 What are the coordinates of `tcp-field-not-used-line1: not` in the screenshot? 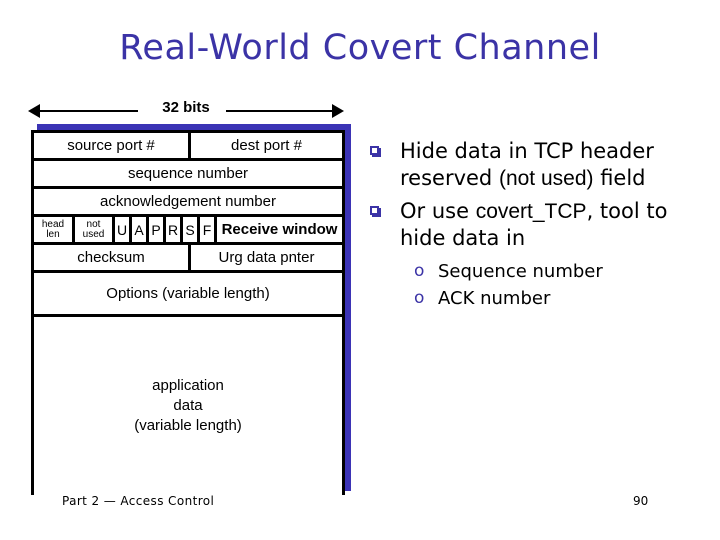 It's located at (93, 224).